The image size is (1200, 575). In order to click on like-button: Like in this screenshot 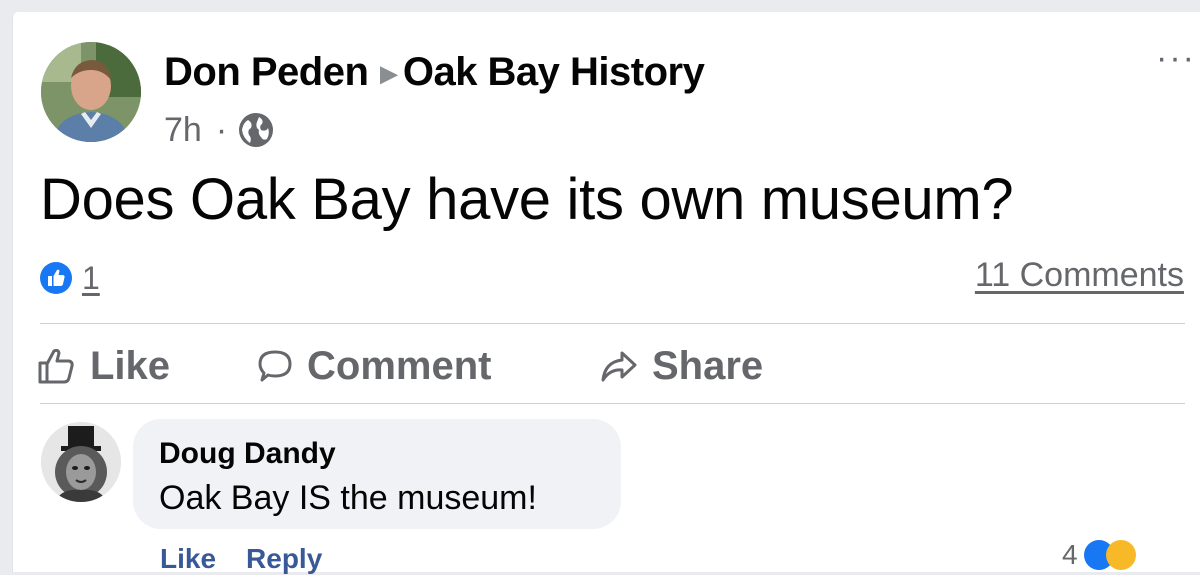, I will do `click(103, 366)`.